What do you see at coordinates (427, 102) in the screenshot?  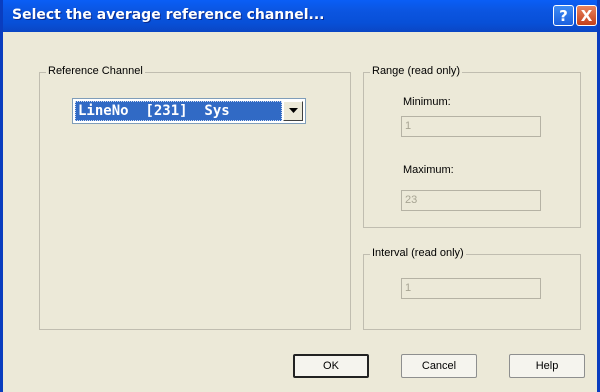 I see `minimum-label: Minimum:` at bounding box center [427, 102].